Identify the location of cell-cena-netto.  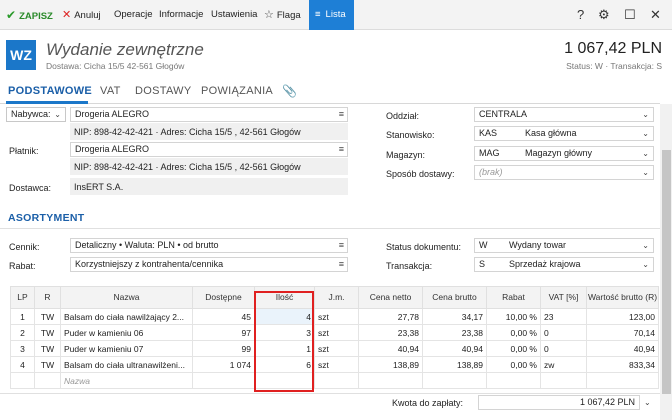
(390, 380).